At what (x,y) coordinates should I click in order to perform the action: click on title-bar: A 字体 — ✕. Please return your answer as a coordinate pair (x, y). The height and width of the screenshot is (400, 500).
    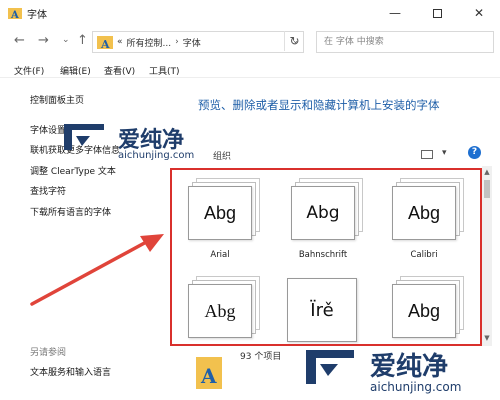
    Looking at the image, I should click on (250, 13).